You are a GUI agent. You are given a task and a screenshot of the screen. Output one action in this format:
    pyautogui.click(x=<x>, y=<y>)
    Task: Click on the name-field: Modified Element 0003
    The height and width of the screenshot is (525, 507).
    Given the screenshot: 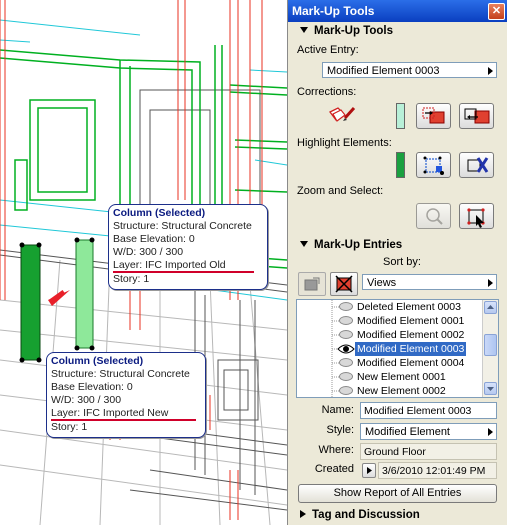 What is the action you would take?
    pyautogui.click(x=428, y=410)
    